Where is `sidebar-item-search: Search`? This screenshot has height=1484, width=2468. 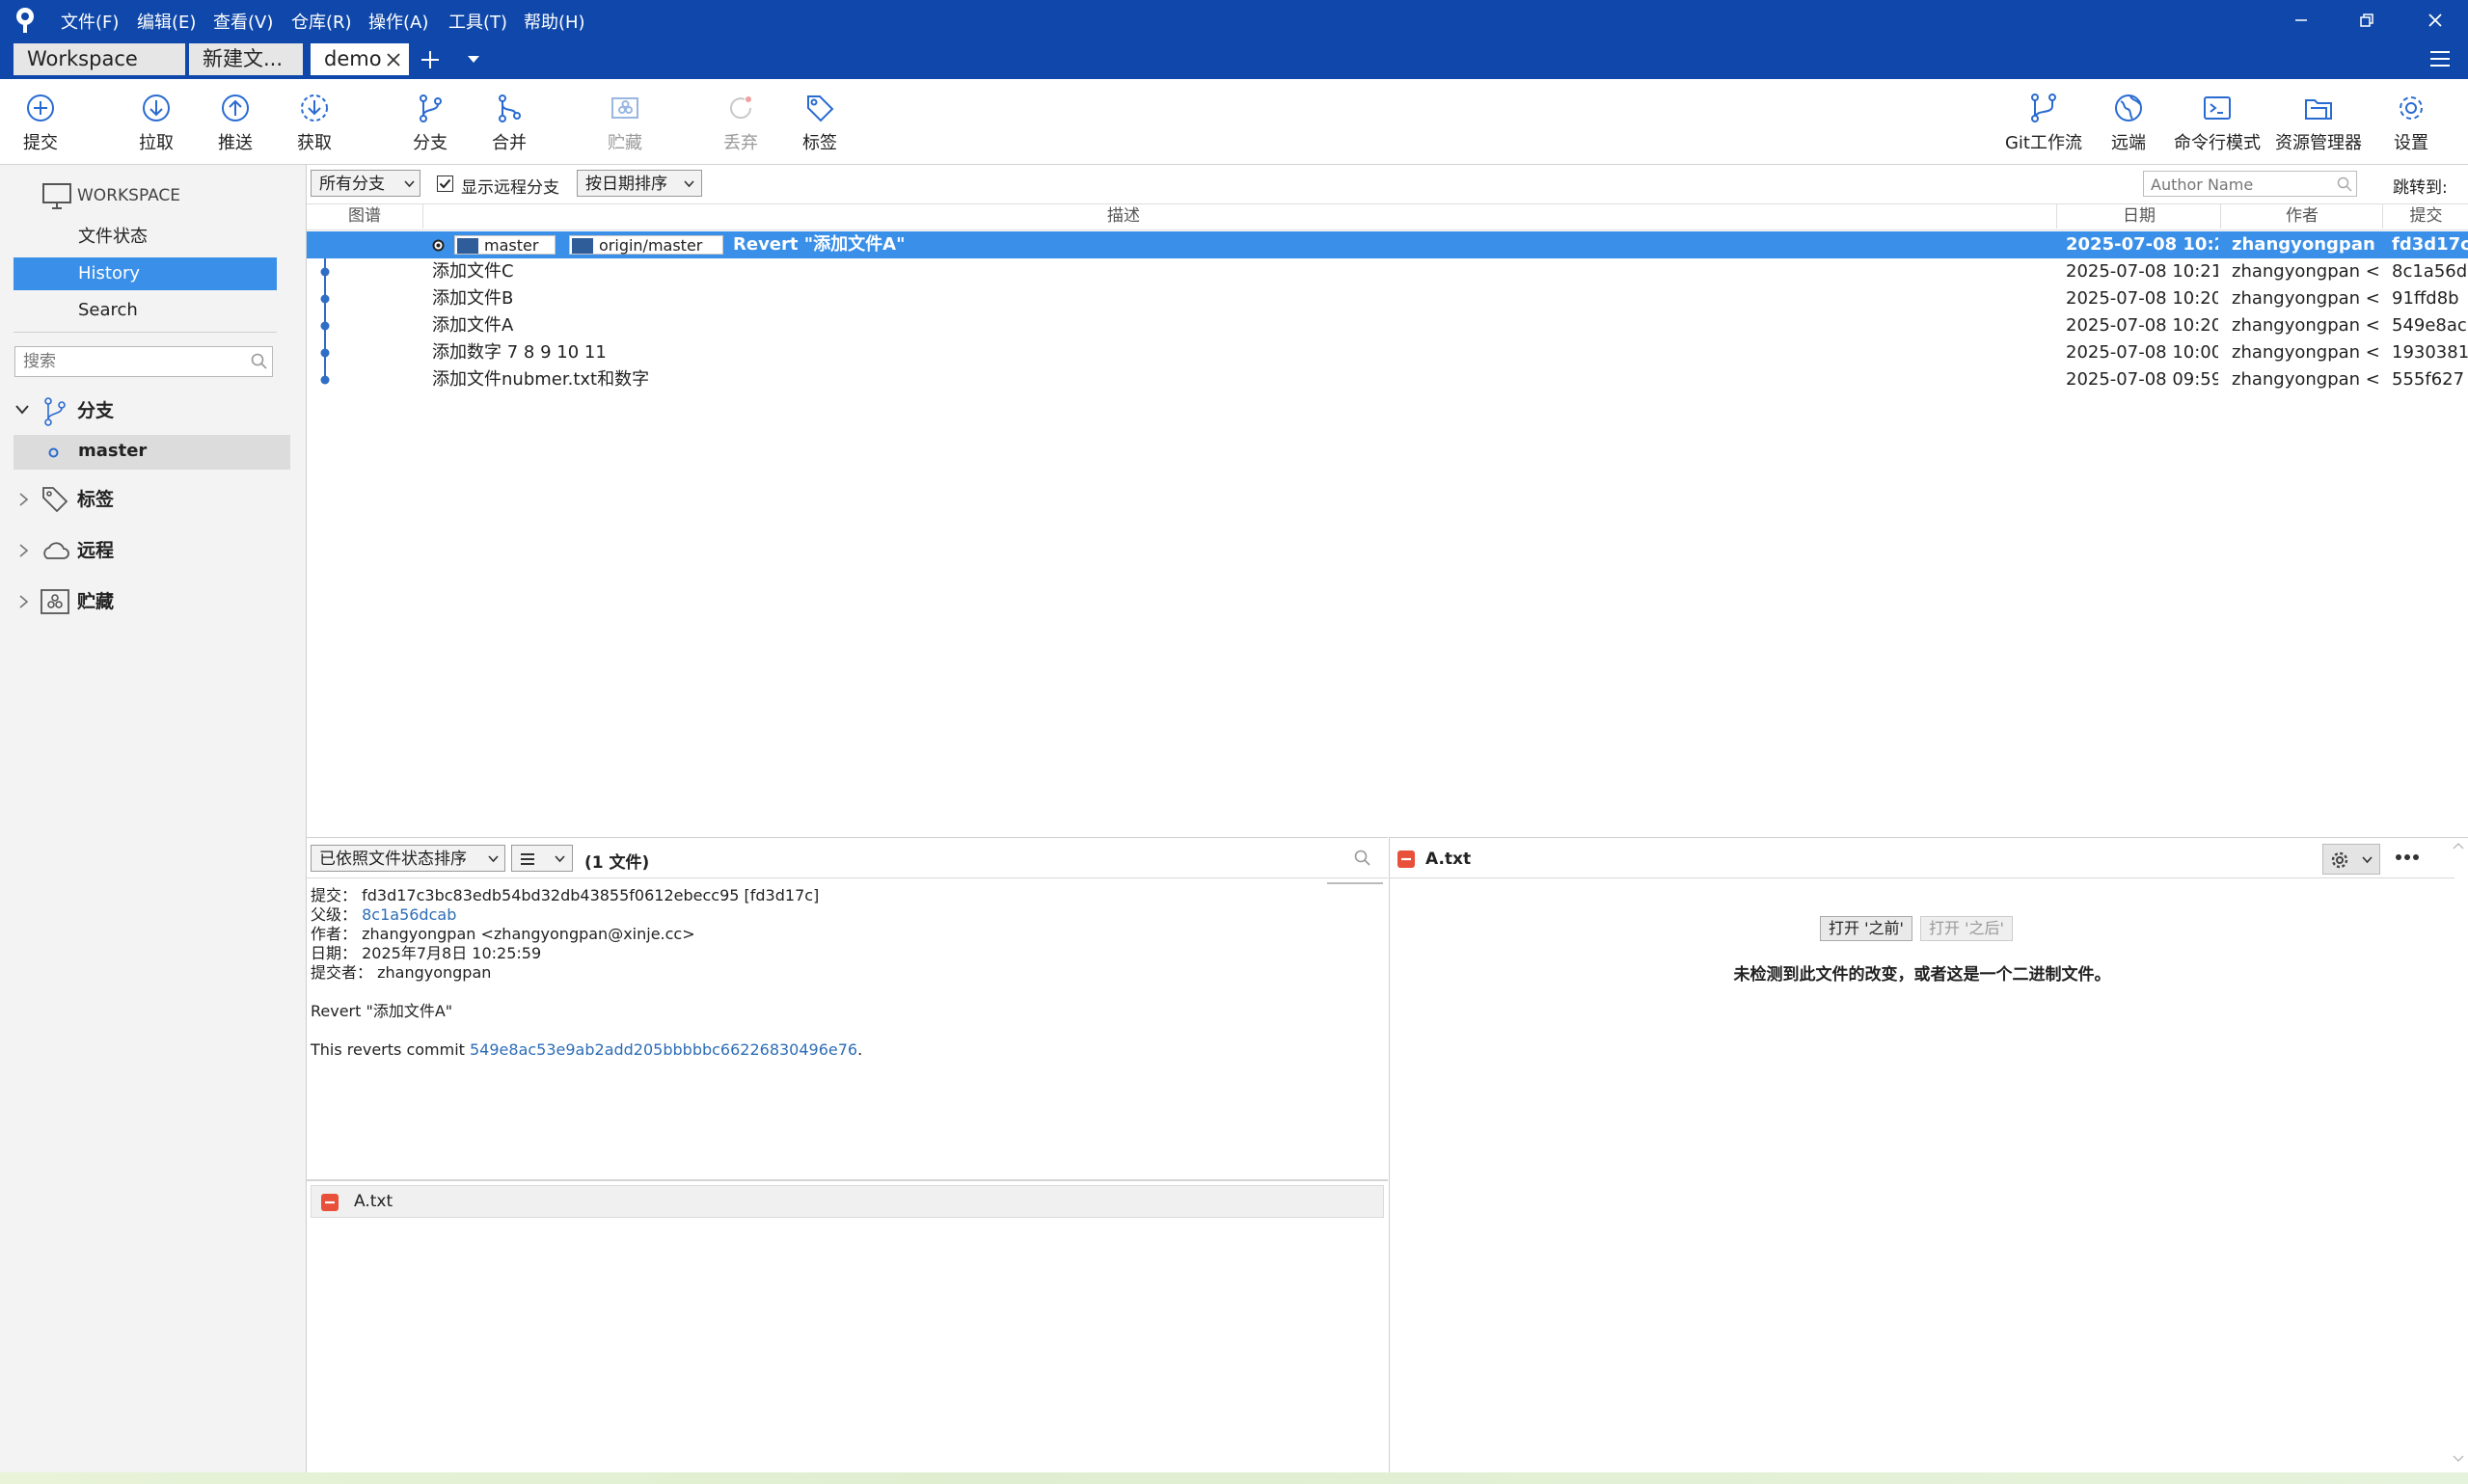 sidebar-item-search: Search is located at coordinates (145, 310).